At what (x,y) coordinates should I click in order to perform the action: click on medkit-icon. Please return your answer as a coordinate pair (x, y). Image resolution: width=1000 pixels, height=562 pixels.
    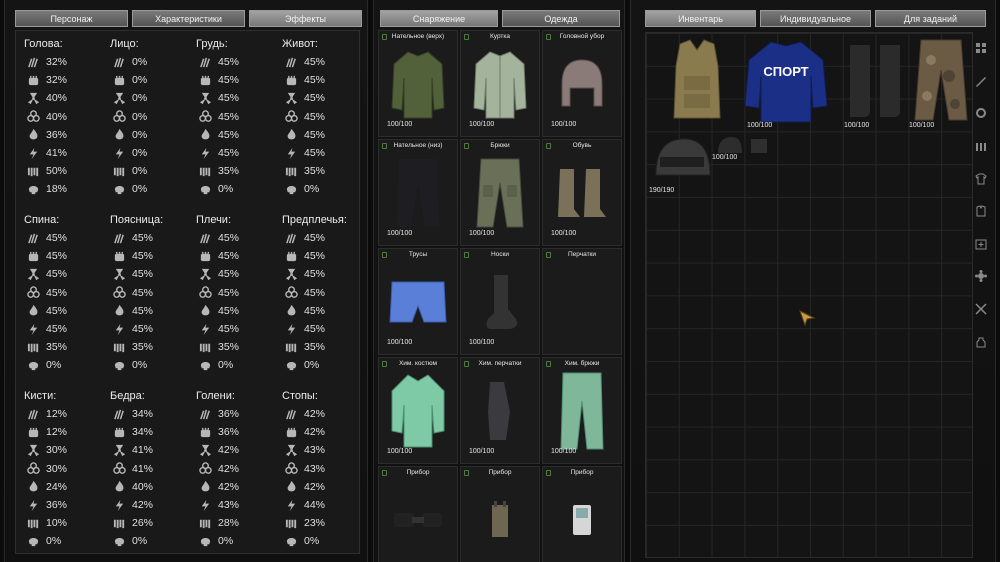
    Looking at the image, I should click on (981, 244).